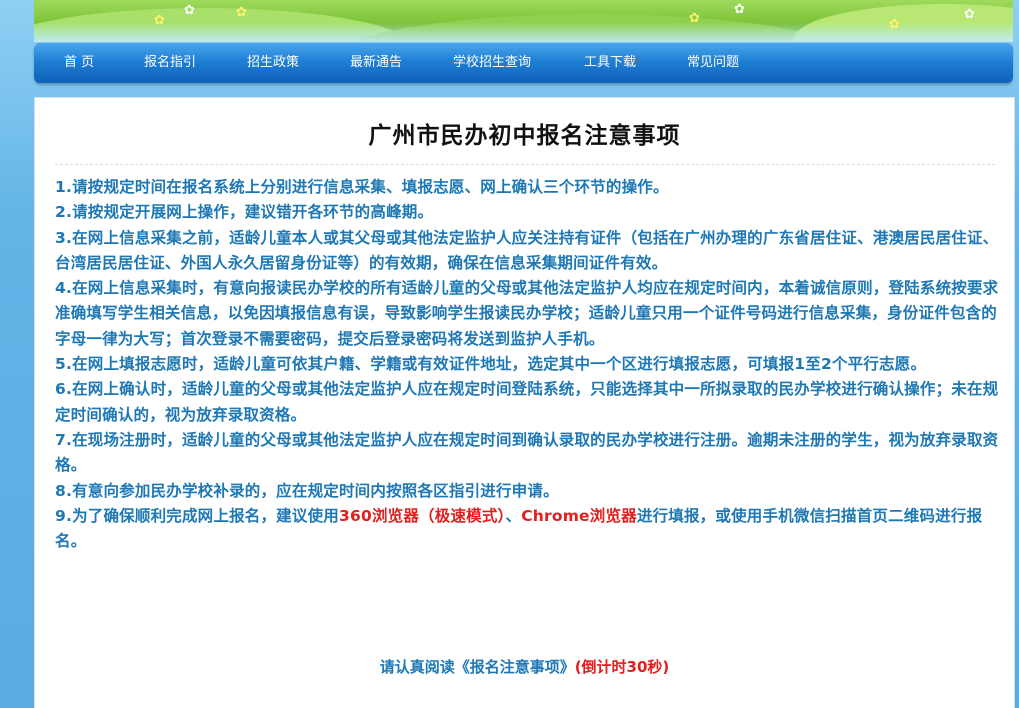  Describe the element at coordinates (273, 63) in the screenshot. I see `nav-item-policy: 招生政策` at that location.